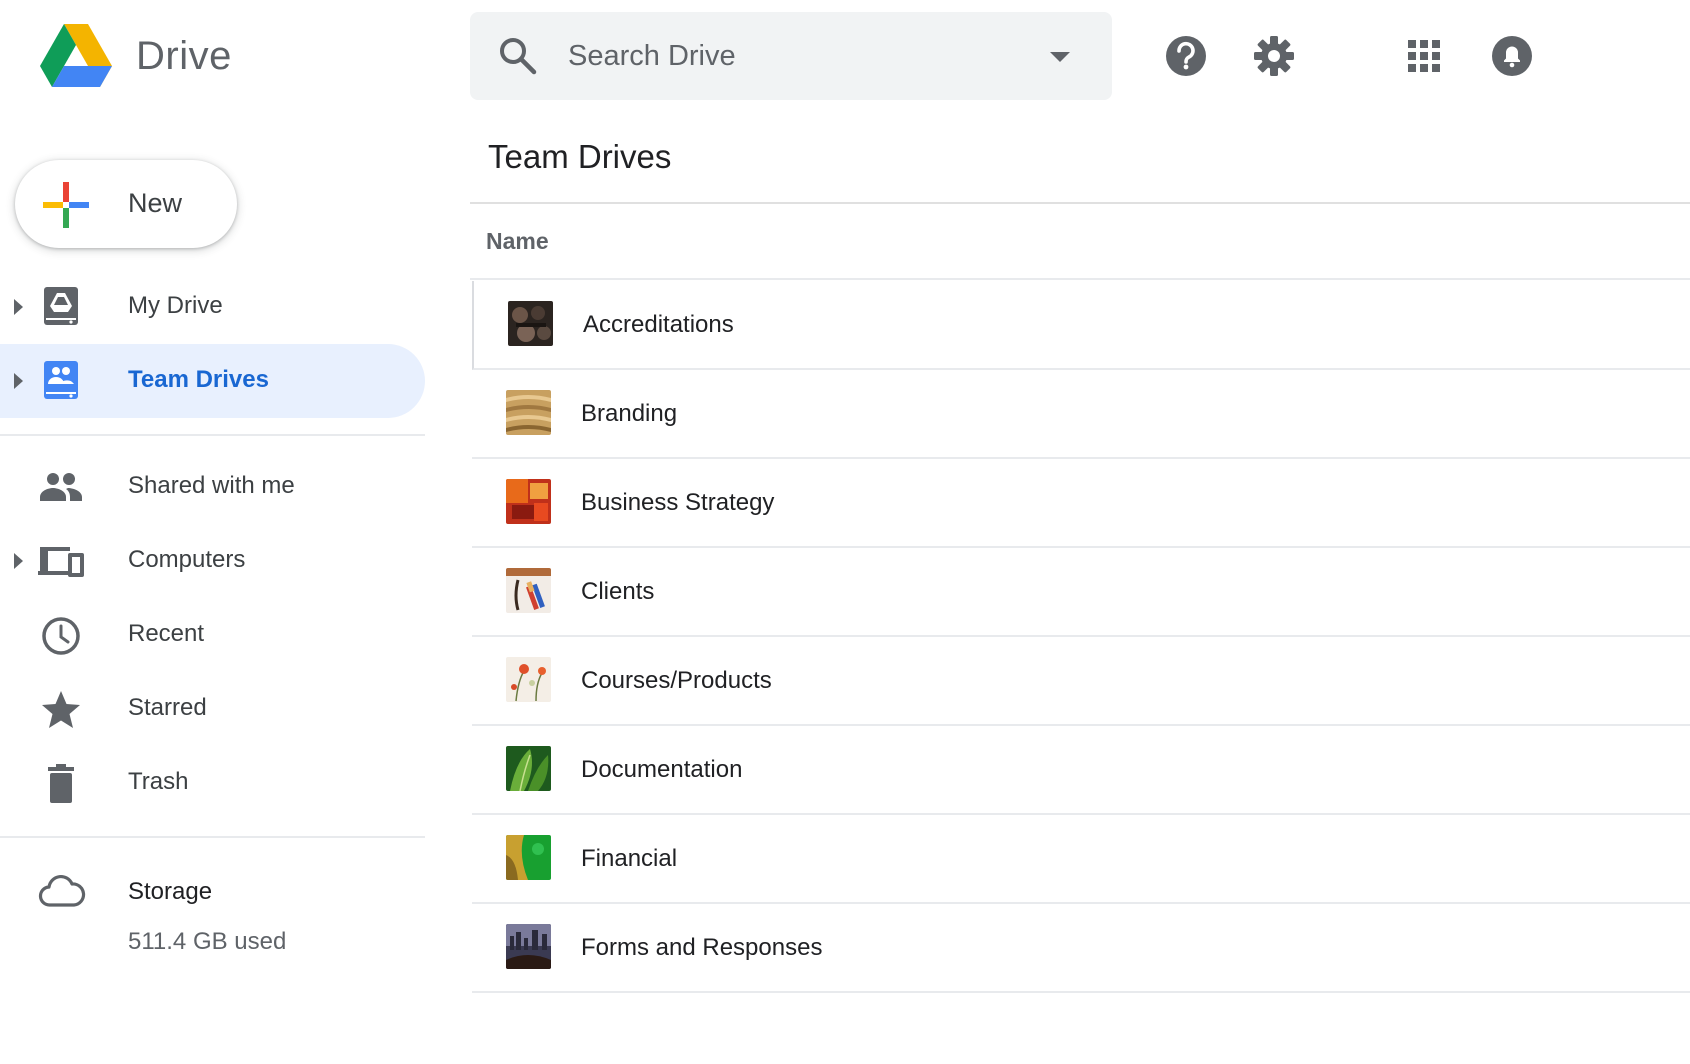 This screenshot has height=1064, width=1690. I want to click on storage-used-text: 511.4 GB used, so click(207, 941).